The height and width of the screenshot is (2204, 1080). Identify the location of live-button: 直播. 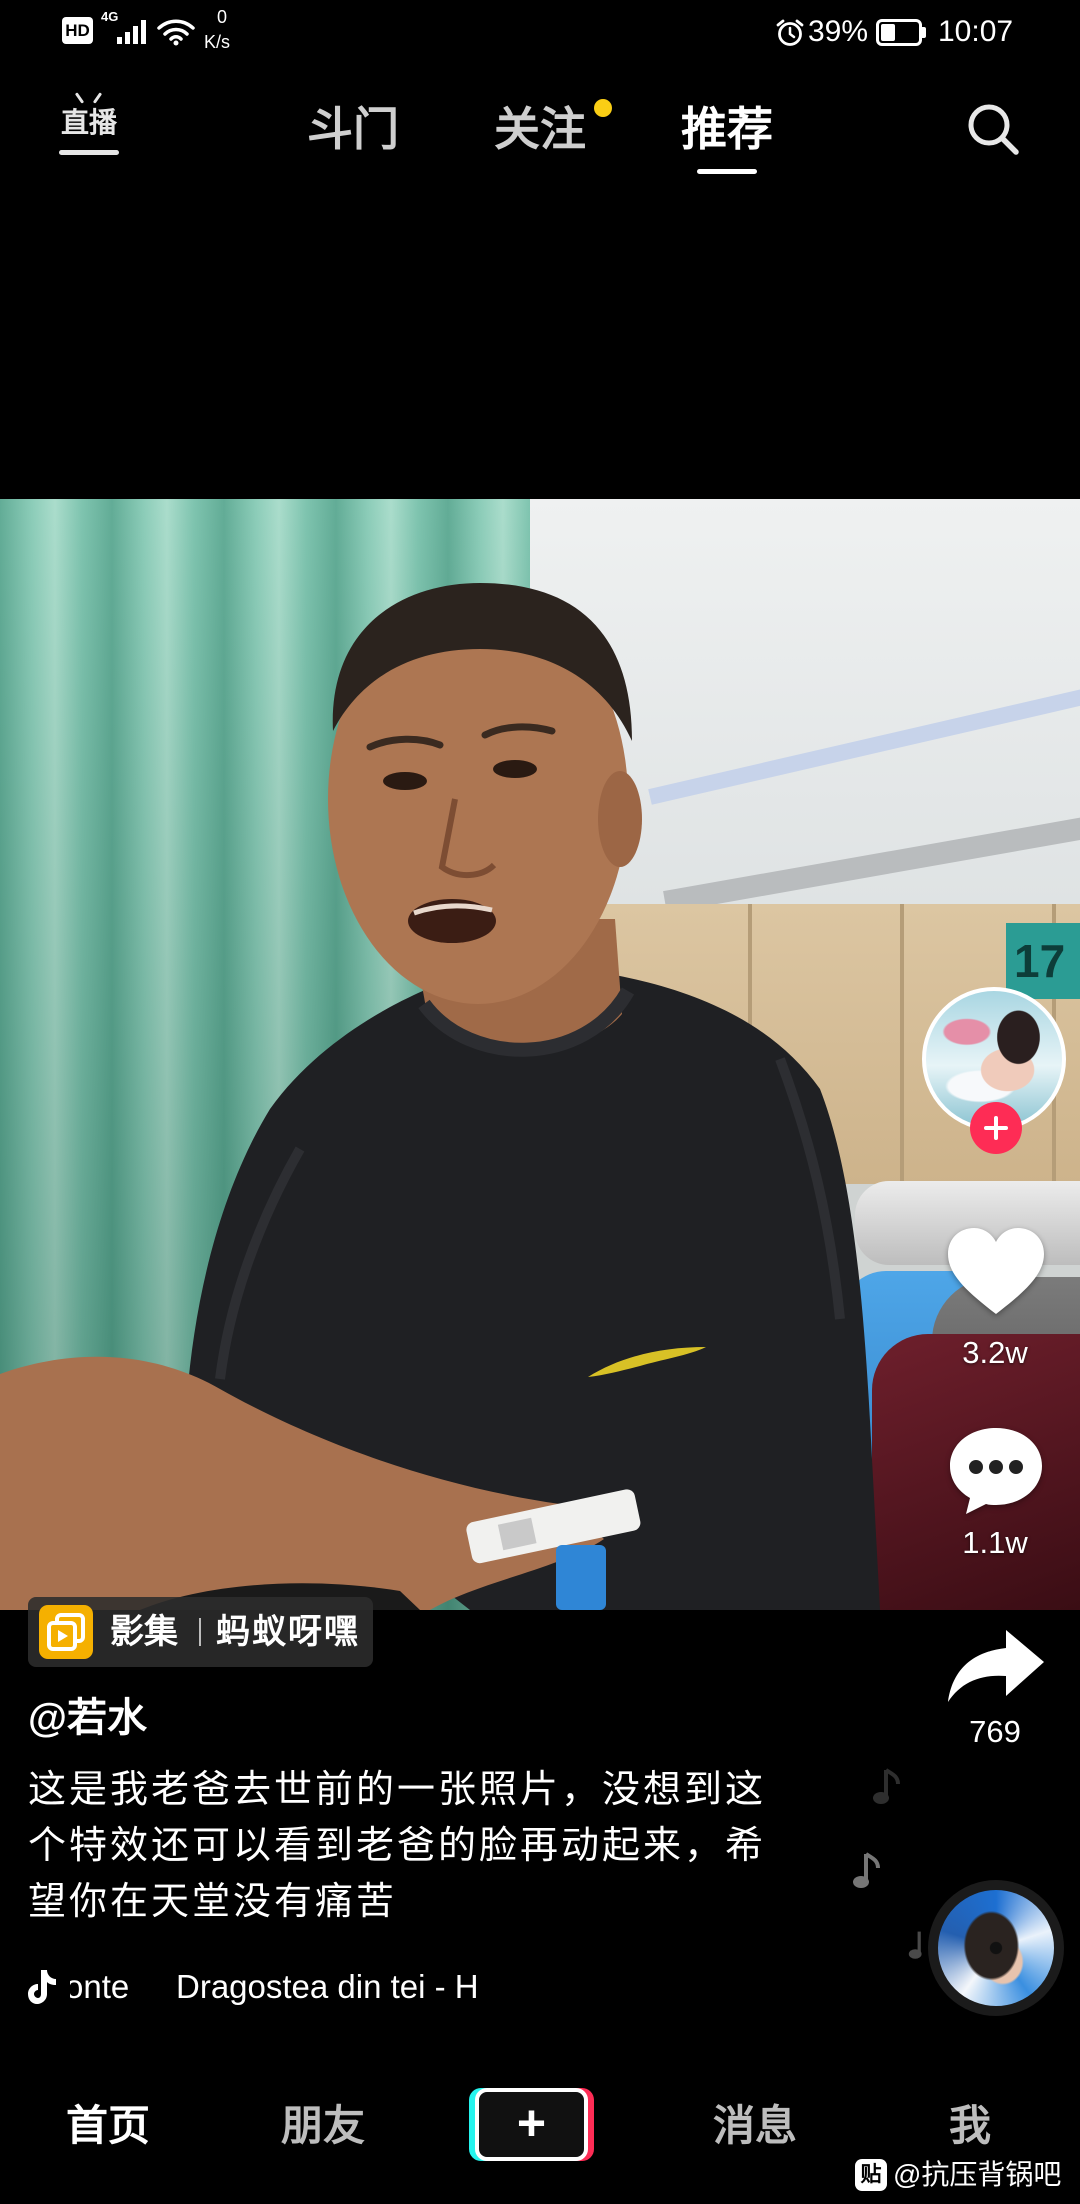
(89, 126).